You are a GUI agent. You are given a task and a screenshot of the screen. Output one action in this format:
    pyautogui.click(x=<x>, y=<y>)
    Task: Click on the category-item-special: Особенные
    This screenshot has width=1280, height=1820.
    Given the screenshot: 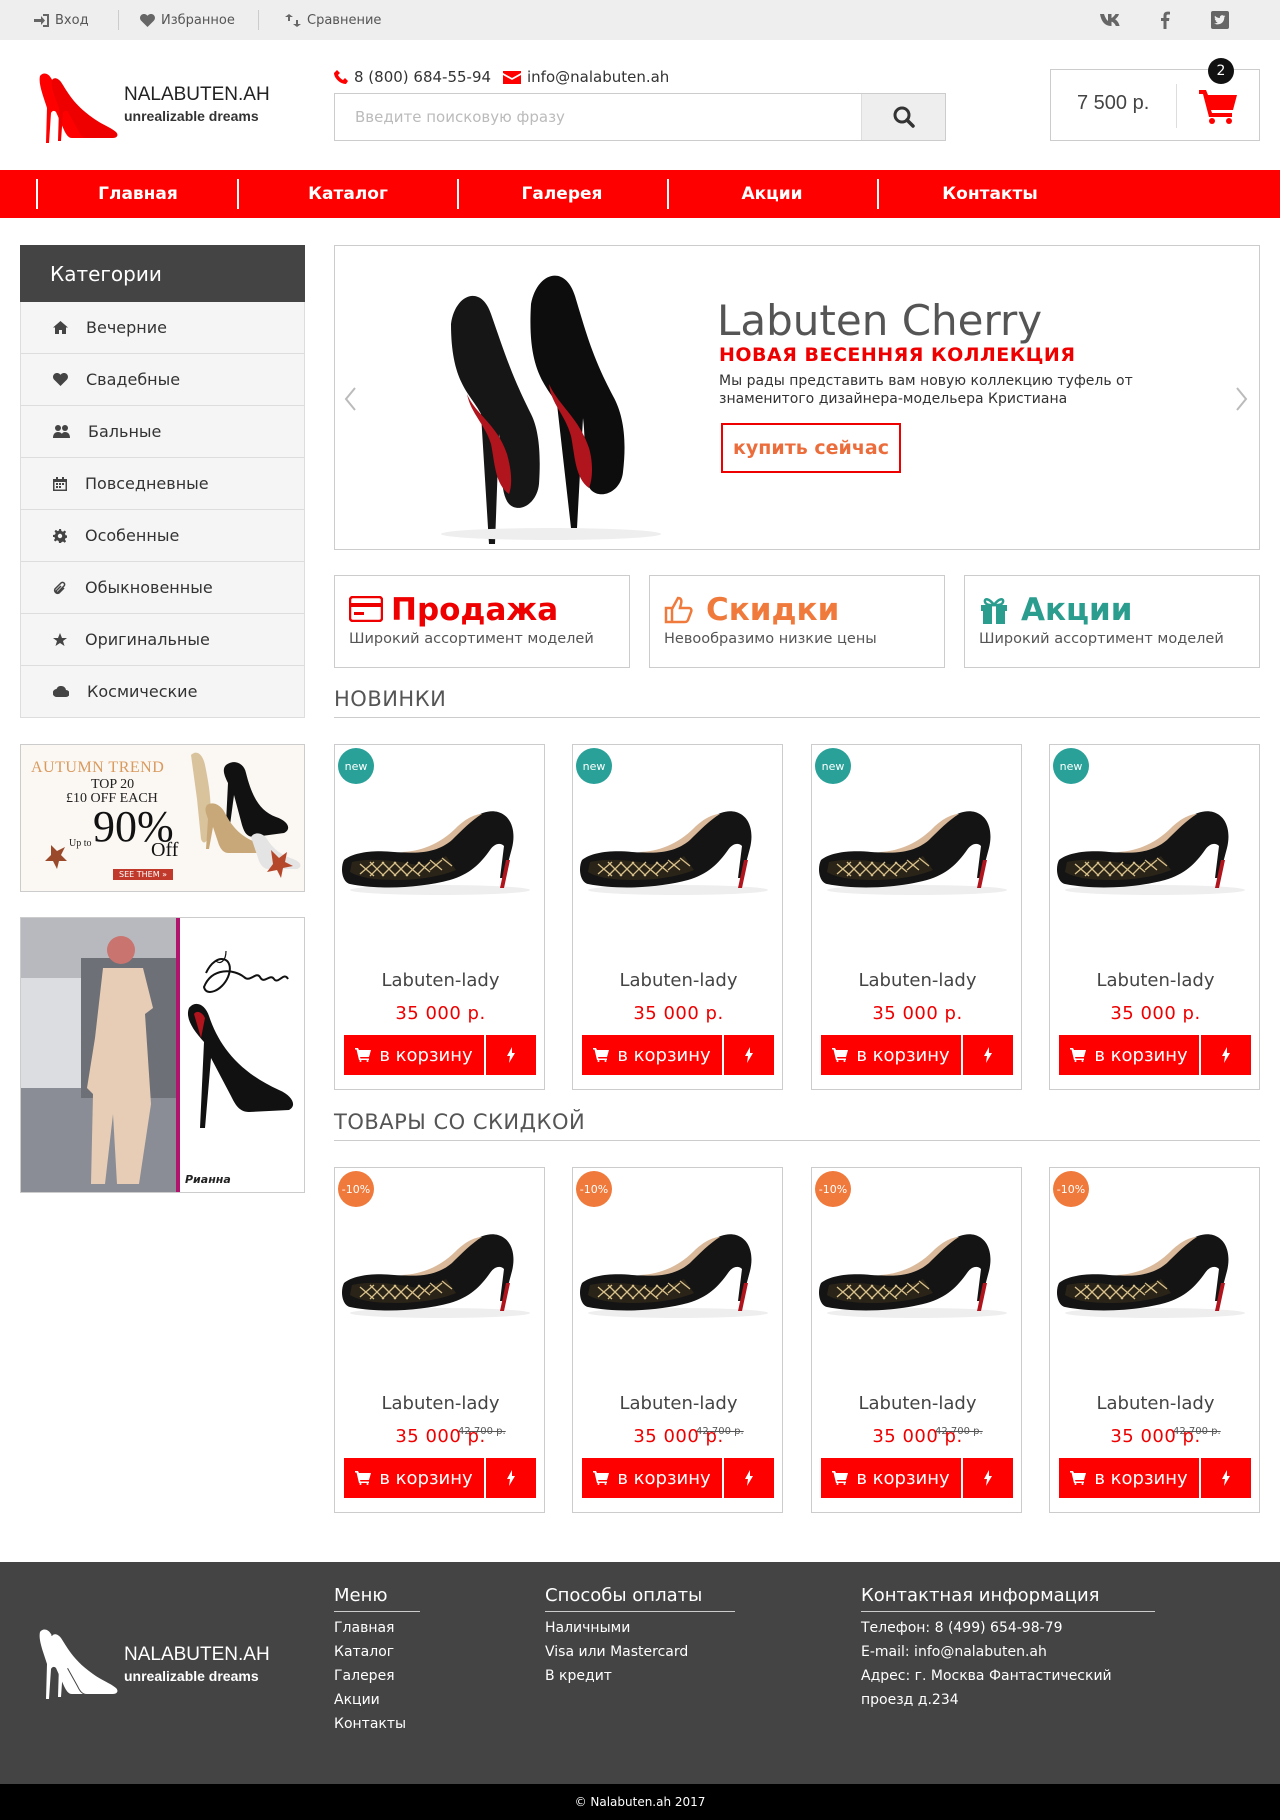 What is the action you would take?
    pyautogui.click(x=162, y=536)
    